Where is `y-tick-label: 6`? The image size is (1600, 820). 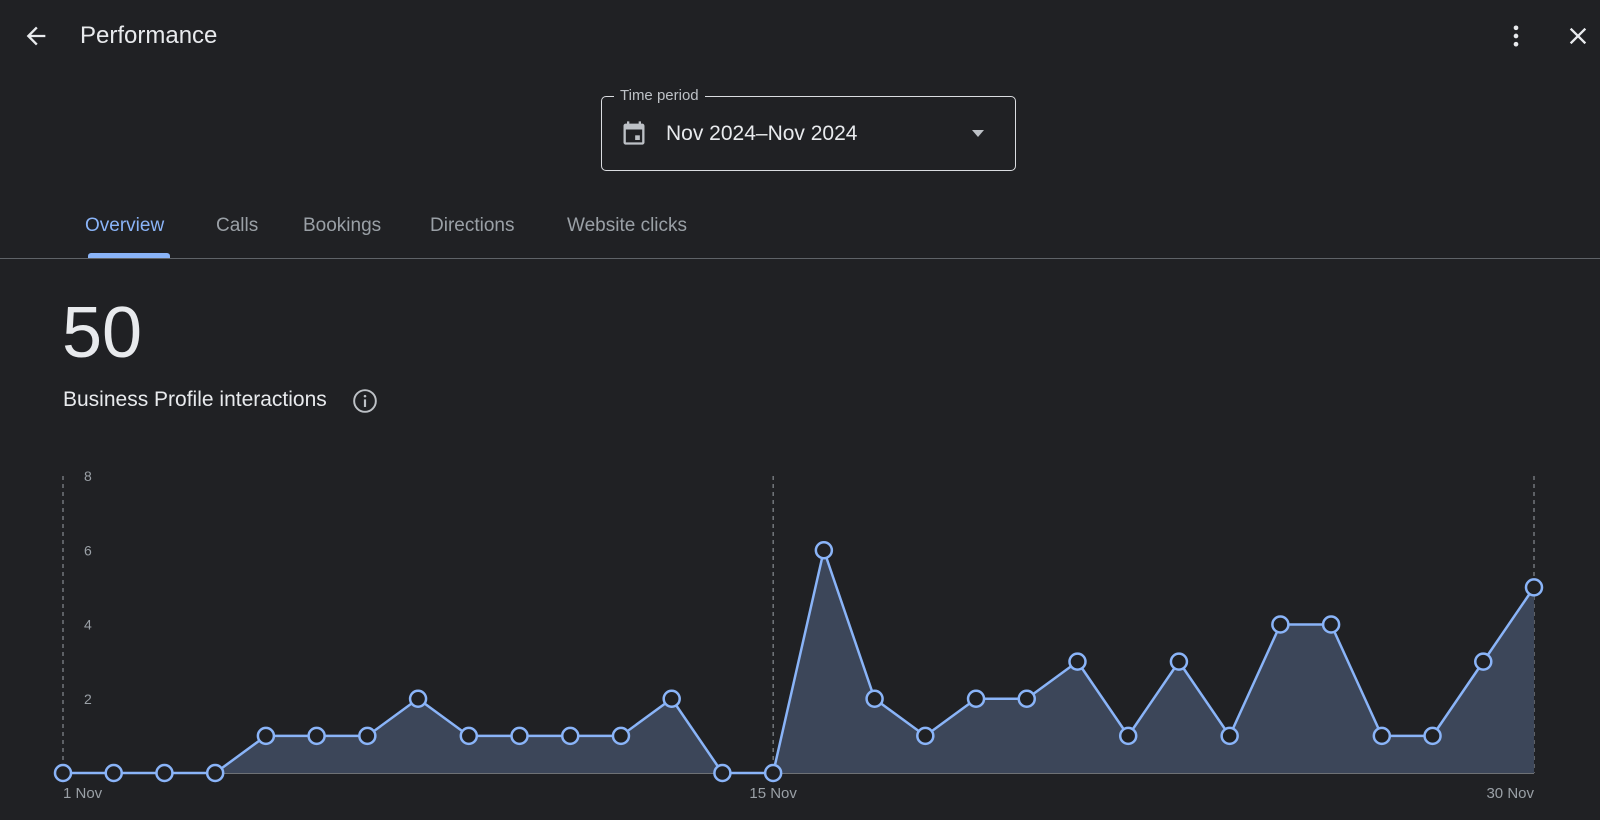 y-tick-label: 6 is located at coordinates (88, 550).